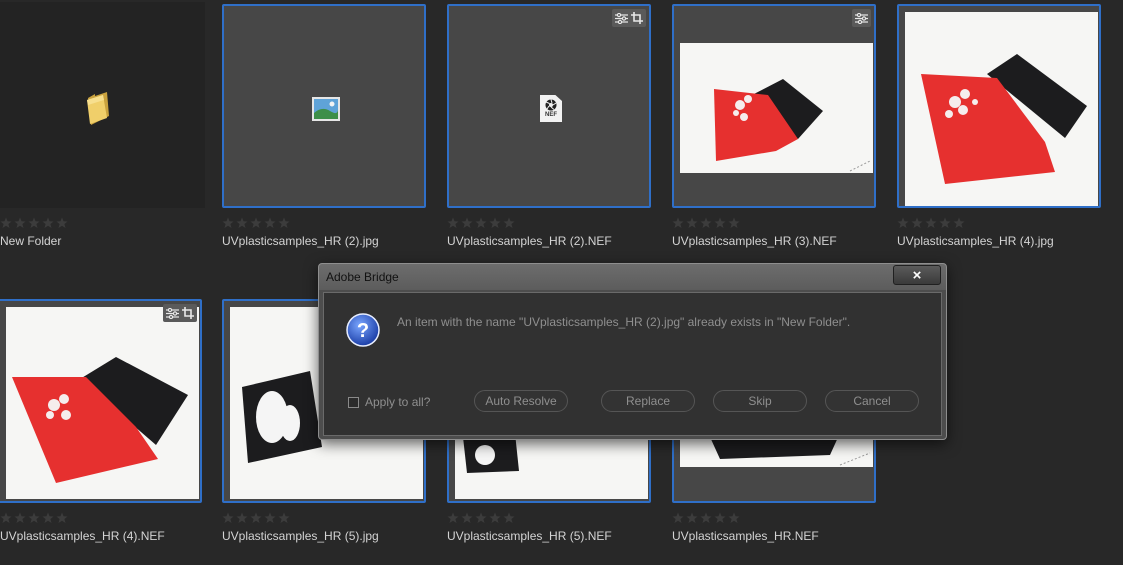 This screenshot has width=1123, height=565. I want to click on file-name: UVplasticsamples_HR (3).NEF, so click(754, 241).